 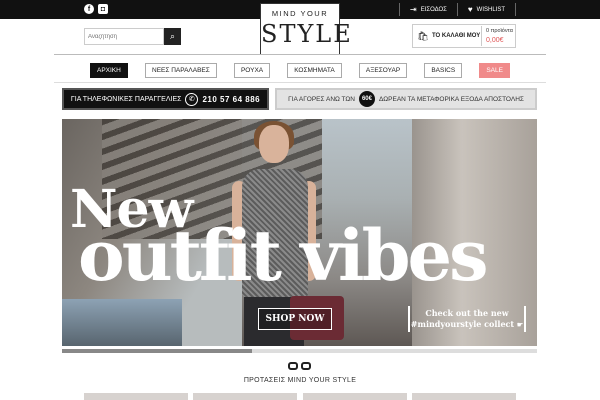 I want to click on nav-item-home: ΑΡΧΙΚΗ, so click(x=109, y=70).